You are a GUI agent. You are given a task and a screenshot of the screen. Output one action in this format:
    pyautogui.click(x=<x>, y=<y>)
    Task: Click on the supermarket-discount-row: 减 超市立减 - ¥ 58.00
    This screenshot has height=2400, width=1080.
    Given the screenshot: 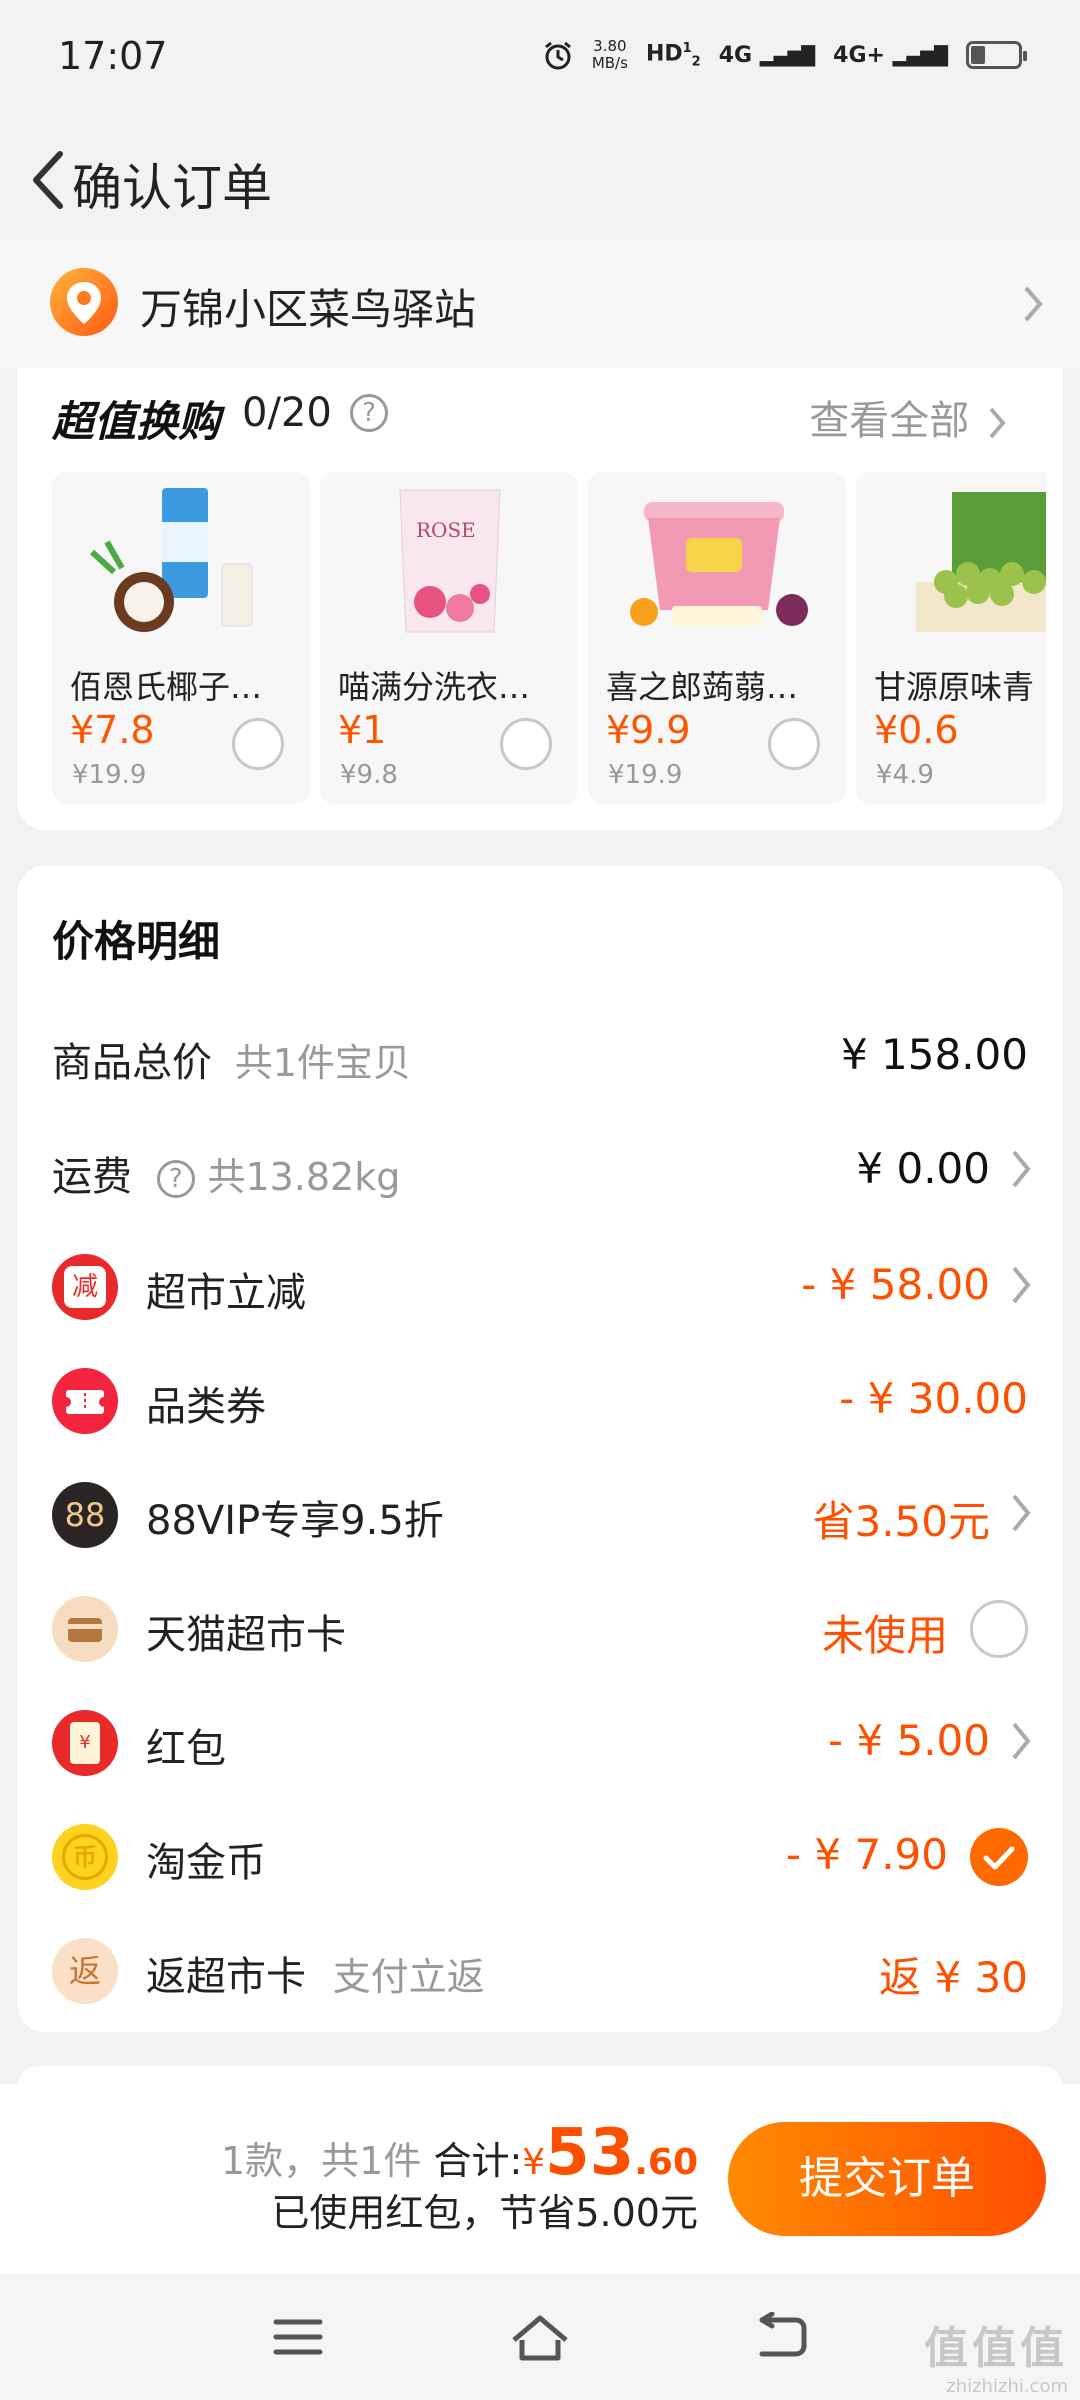 What is the action you would take?
    pyautogui.click(x=540, y=1287)
    